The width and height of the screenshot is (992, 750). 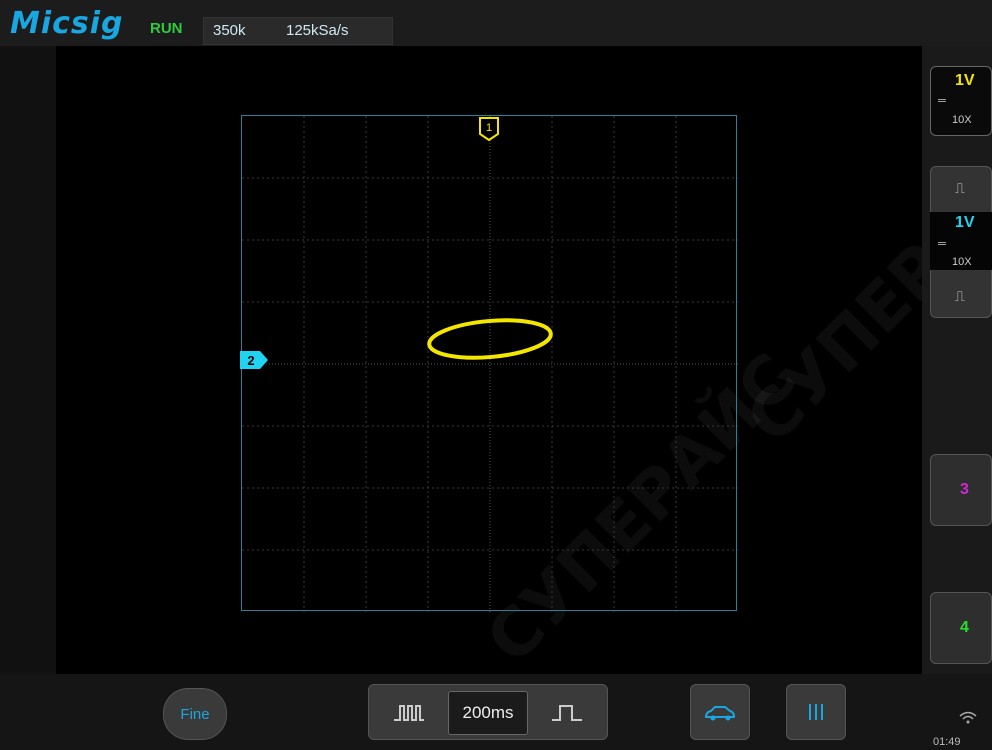 What do you see at coordinates (229, 30) in the screenshot?
I see `memory-depth: 350k` at bounding box center [229, 30].